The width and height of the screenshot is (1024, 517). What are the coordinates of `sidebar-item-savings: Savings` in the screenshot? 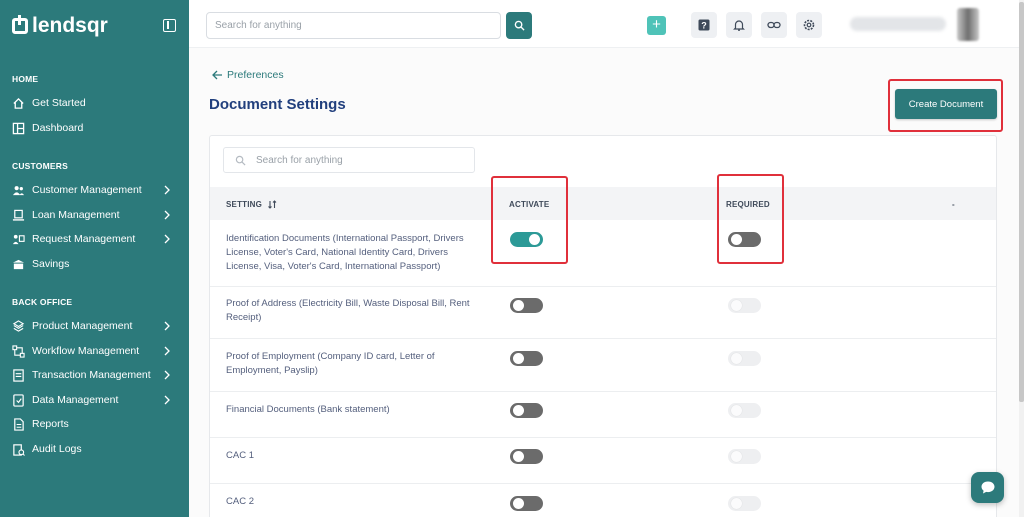 It's located at (94, 264).